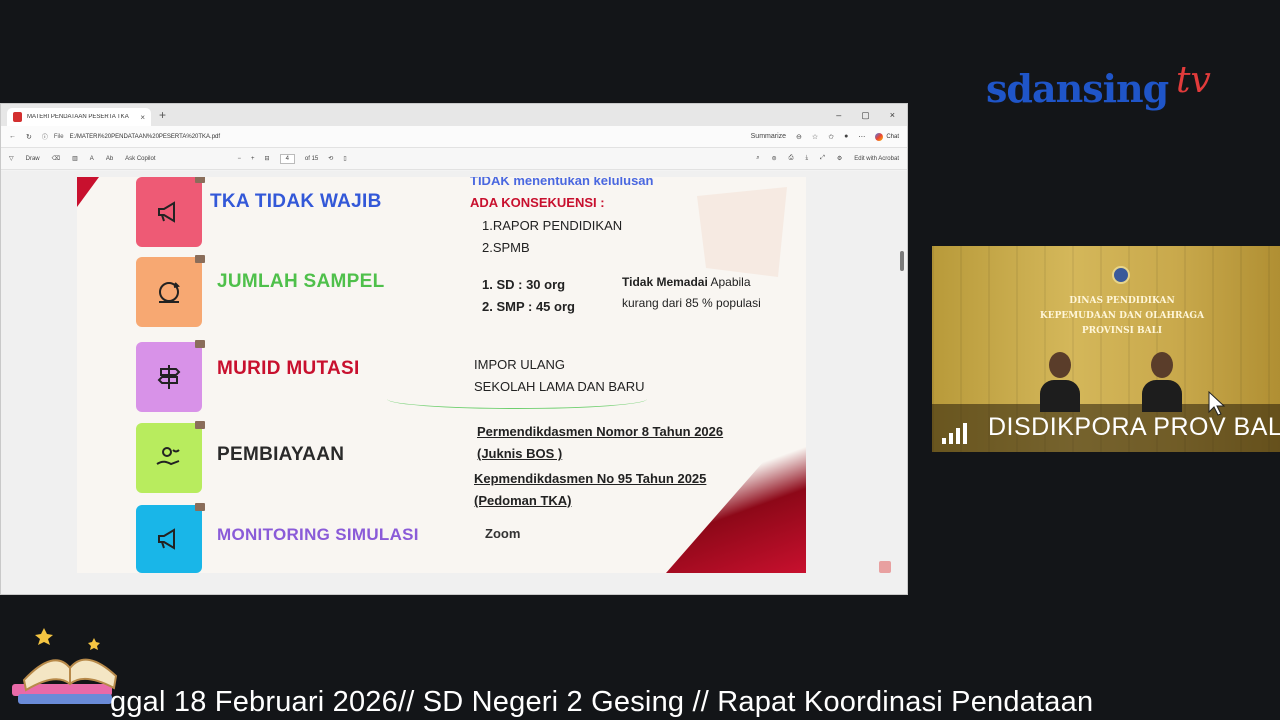  I want to click on maximize-button: ▢, so click(865, 115).